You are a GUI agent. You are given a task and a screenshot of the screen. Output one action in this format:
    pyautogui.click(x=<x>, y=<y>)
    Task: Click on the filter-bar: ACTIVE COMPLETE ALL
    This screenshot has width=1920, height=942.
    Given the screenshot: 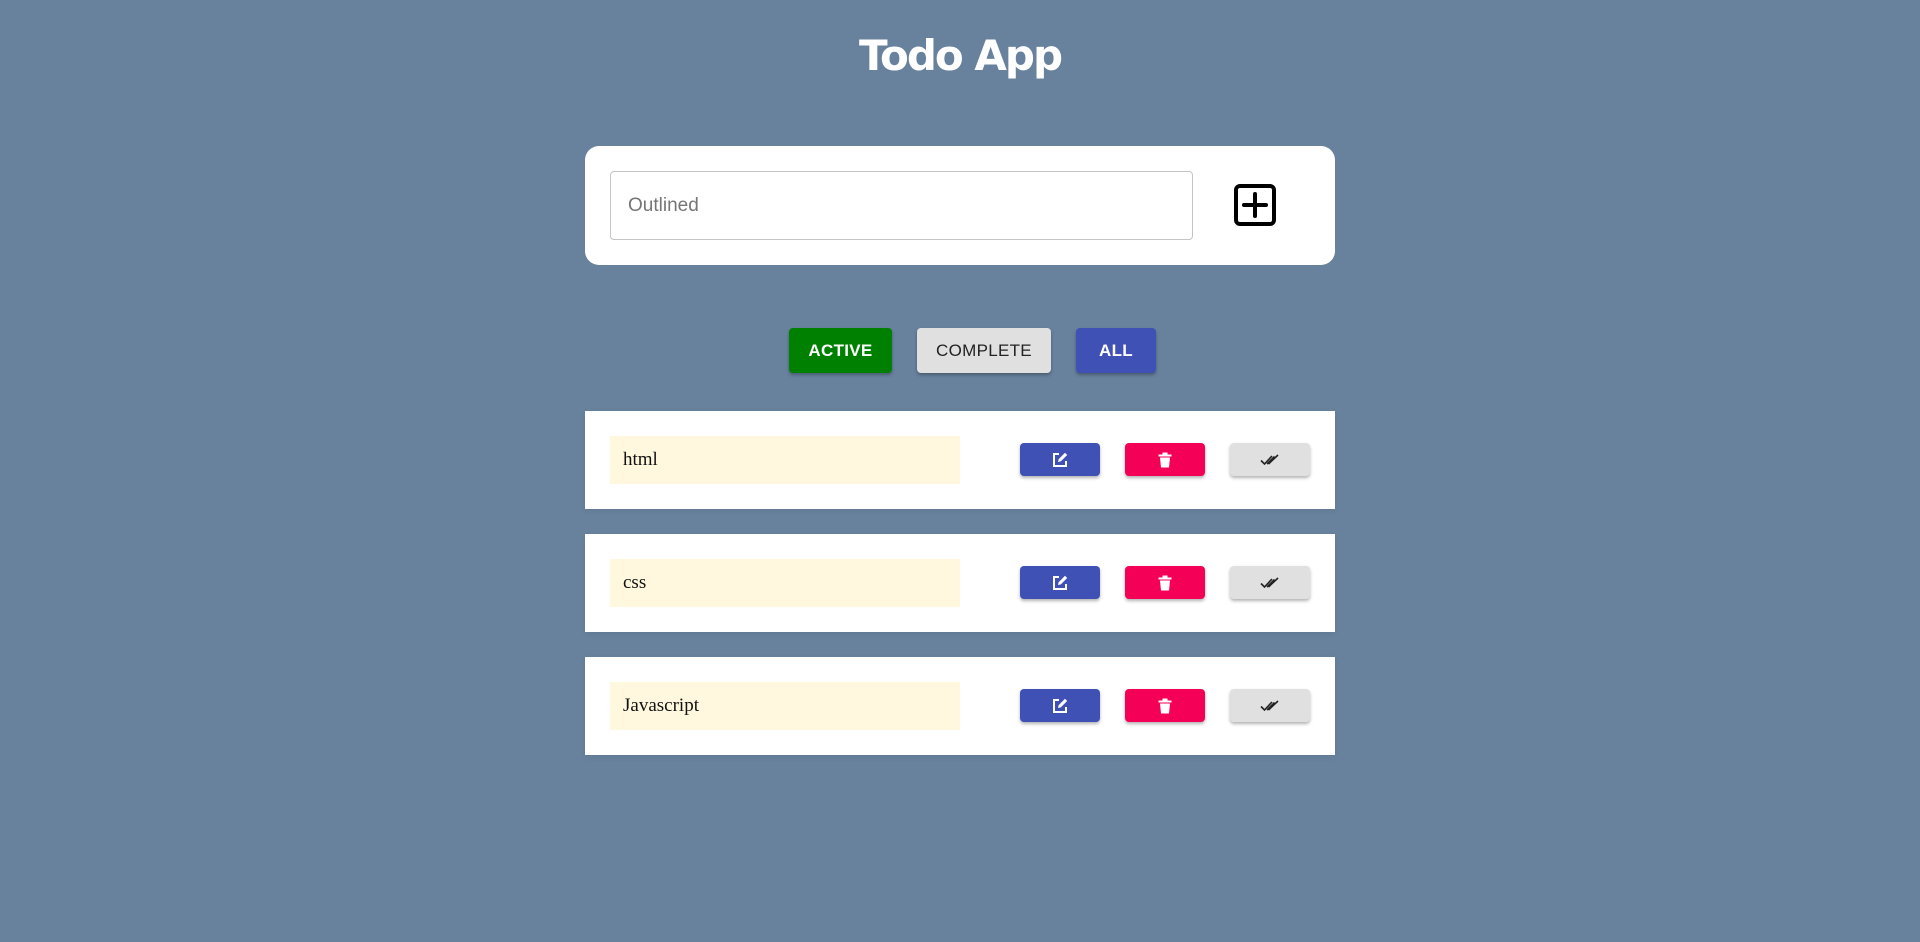 What is the action you would take?
    pyautogui.click(x=960, y=350)
    